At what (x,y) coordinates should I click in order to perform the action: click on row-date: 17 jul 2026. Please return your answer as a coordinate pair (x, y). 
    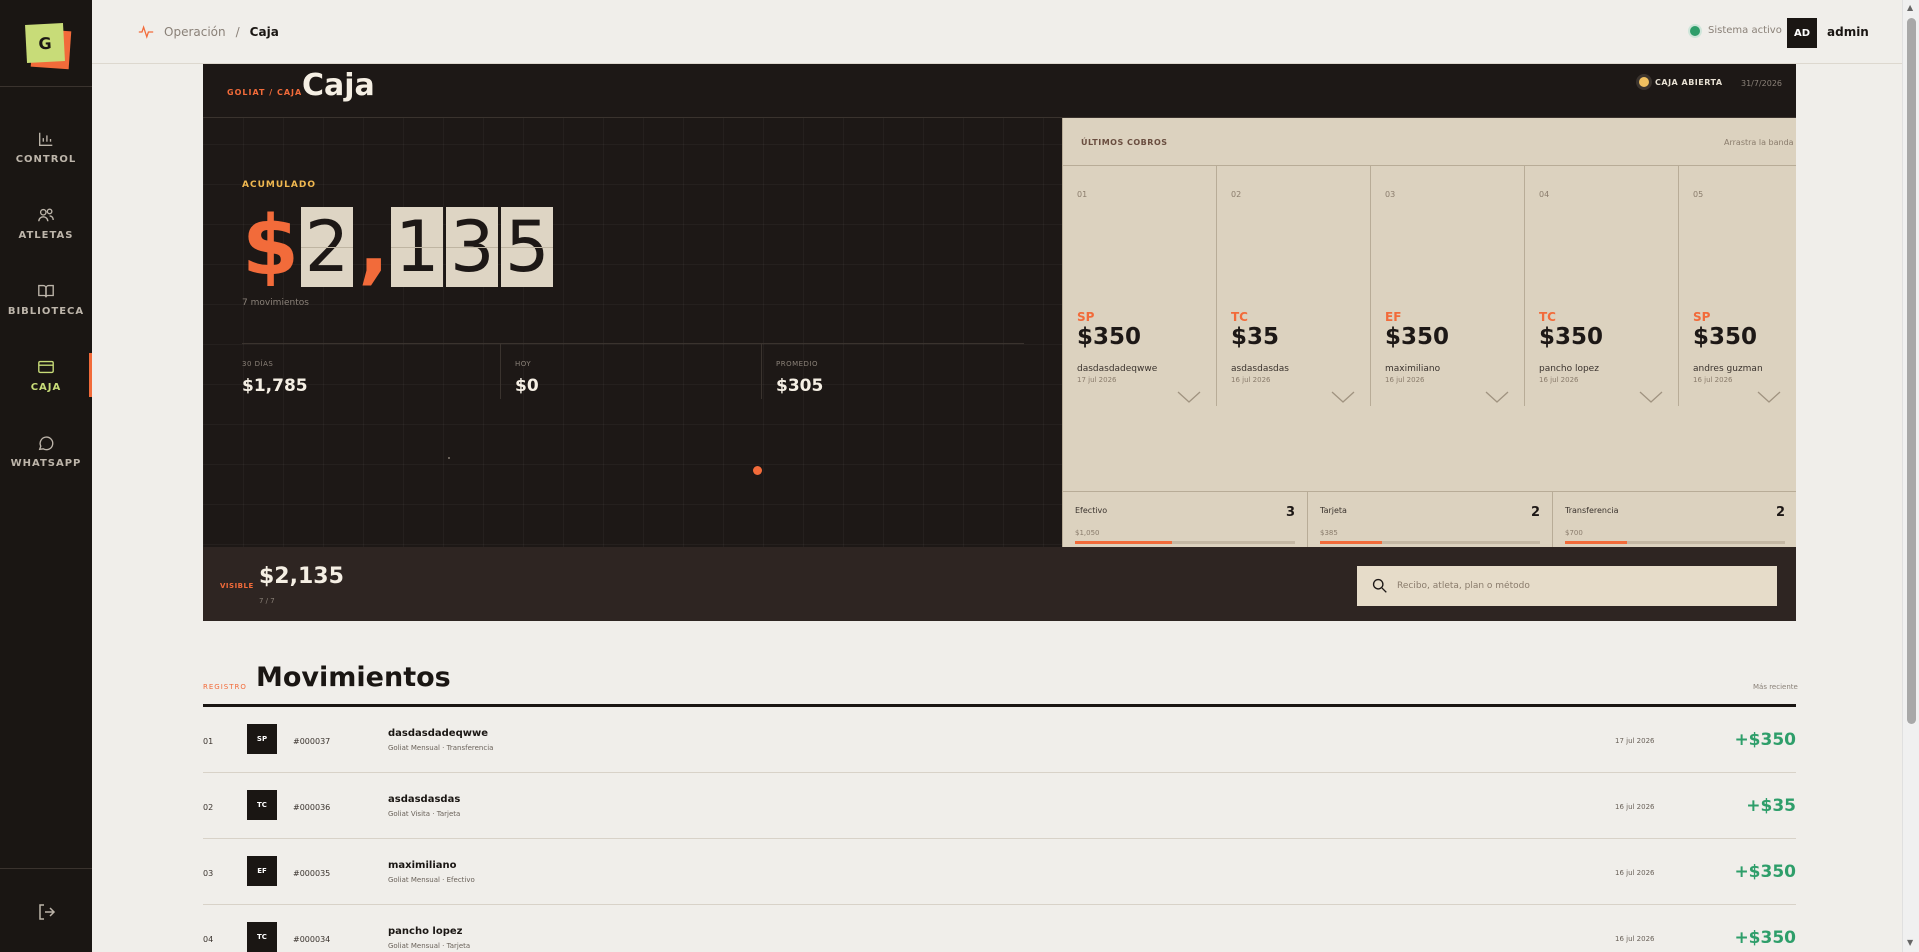
    Looking at the image, I should click on (1635, 741).